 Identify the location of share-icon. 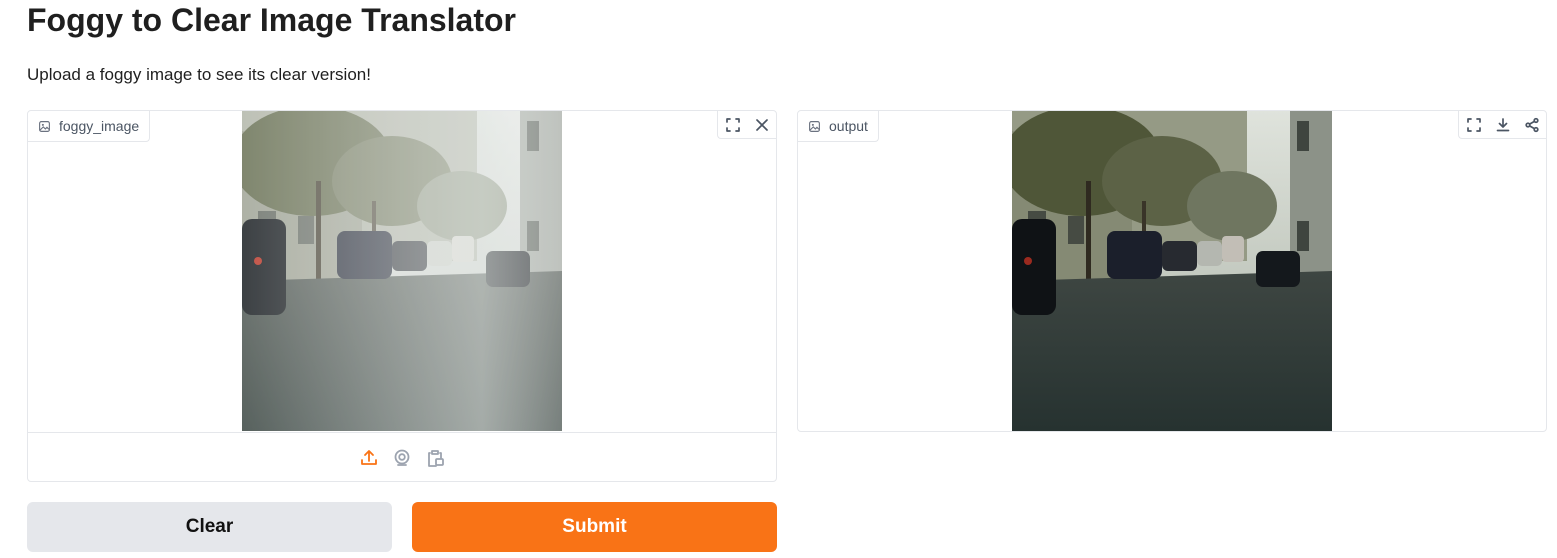
(1531, 124).